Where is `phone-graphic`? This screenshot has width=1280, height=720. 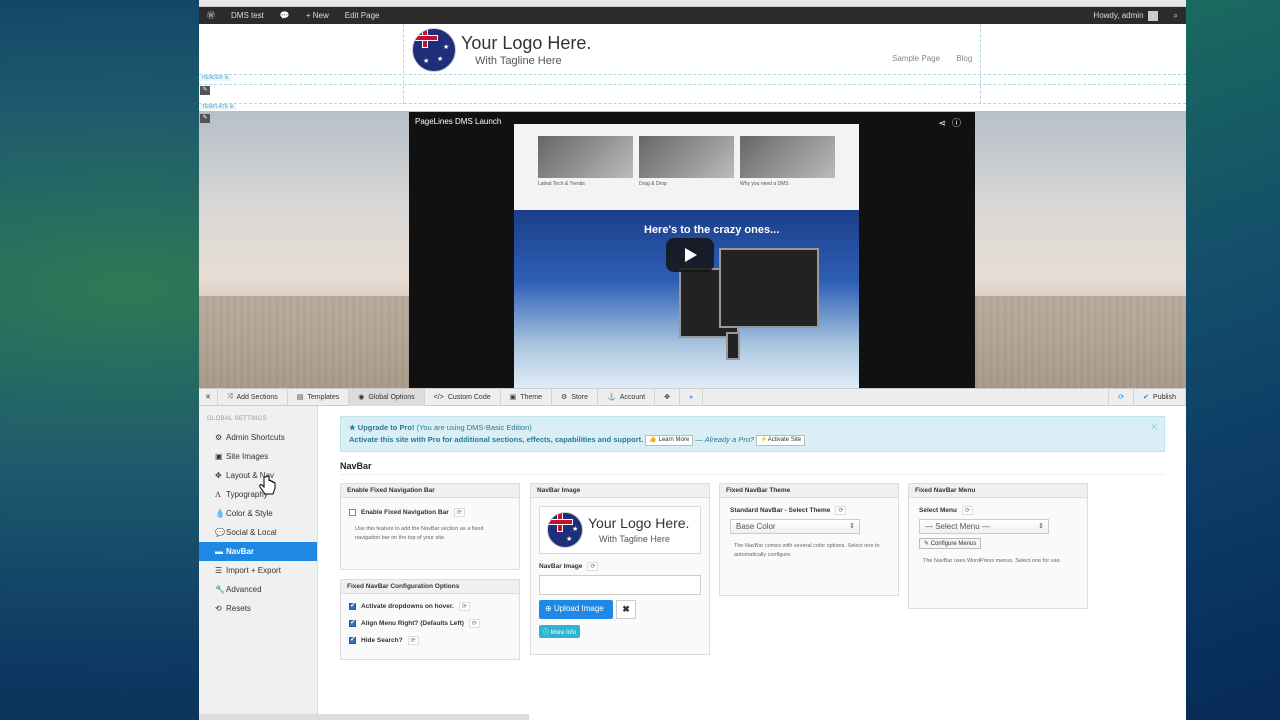 phone-graphic is located at coordinates (733, 346).